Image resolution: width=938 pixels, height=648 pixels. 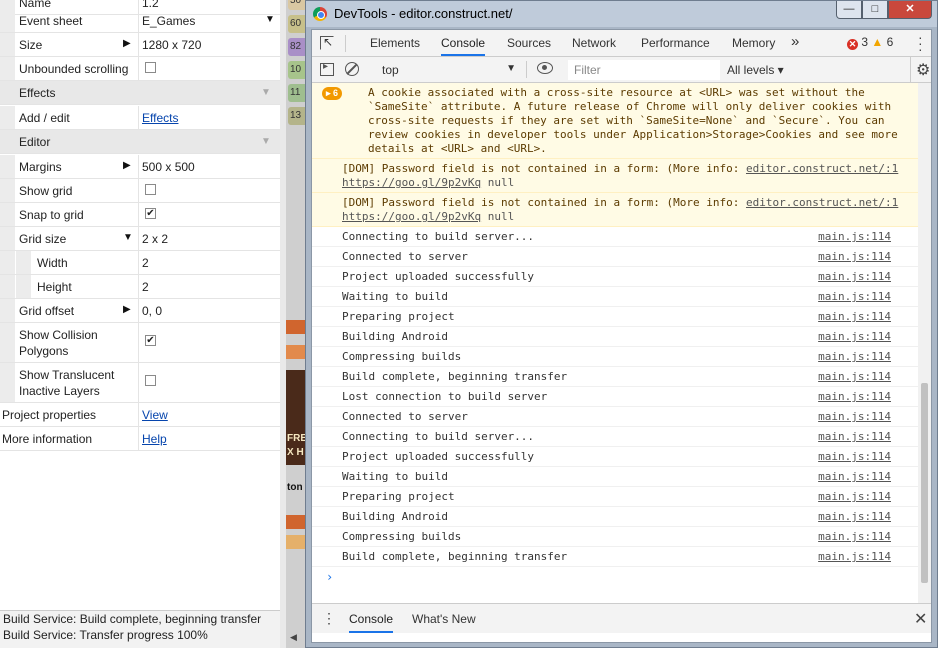 What do you see at coordinates (849, 10) in the screenshot?
I see `minimize-button: —` at bounding box center [849, 10].